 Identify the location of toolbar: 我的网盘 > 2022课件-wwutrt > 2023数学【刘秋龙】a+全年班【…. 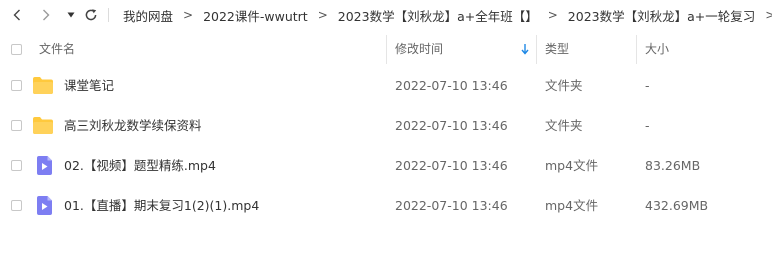
(386, 15).